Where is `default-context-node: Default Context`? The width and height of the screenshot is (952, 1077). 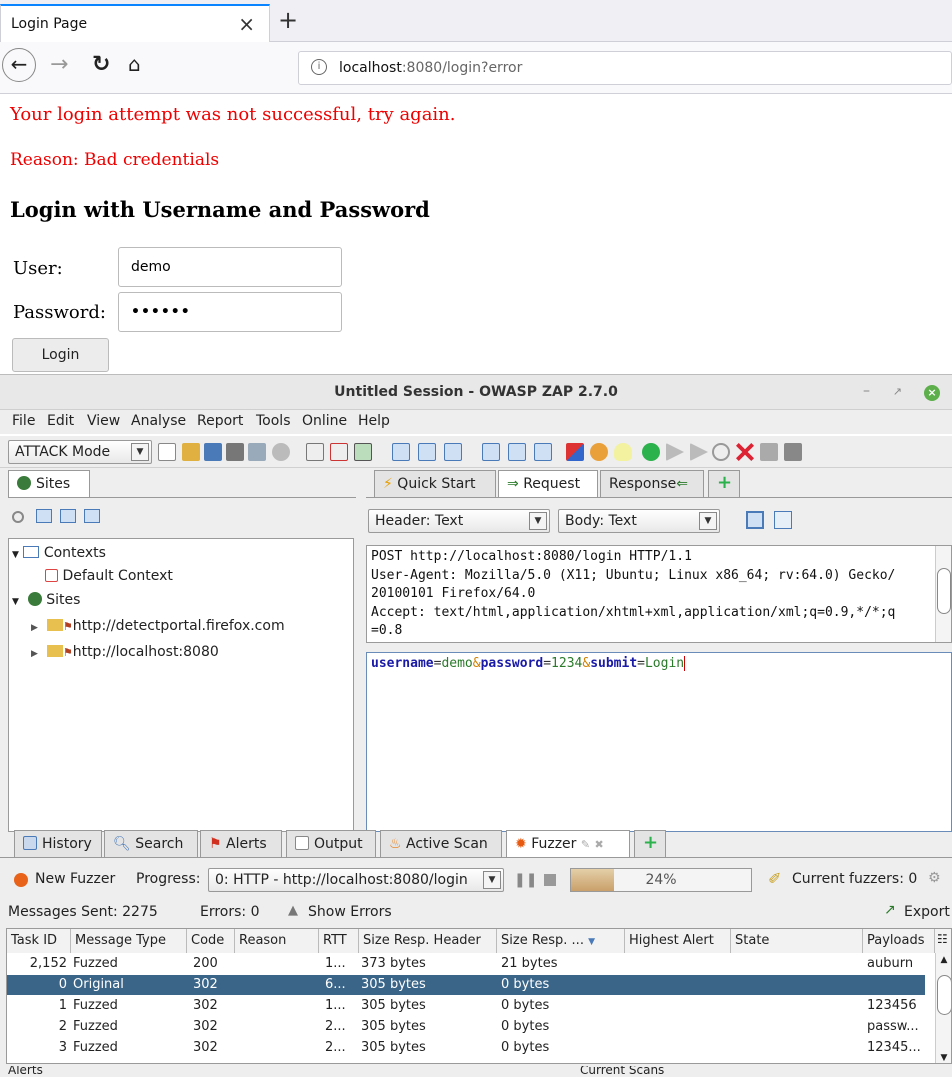 default-context-node: Default Context is located at coordinates (109, 576).